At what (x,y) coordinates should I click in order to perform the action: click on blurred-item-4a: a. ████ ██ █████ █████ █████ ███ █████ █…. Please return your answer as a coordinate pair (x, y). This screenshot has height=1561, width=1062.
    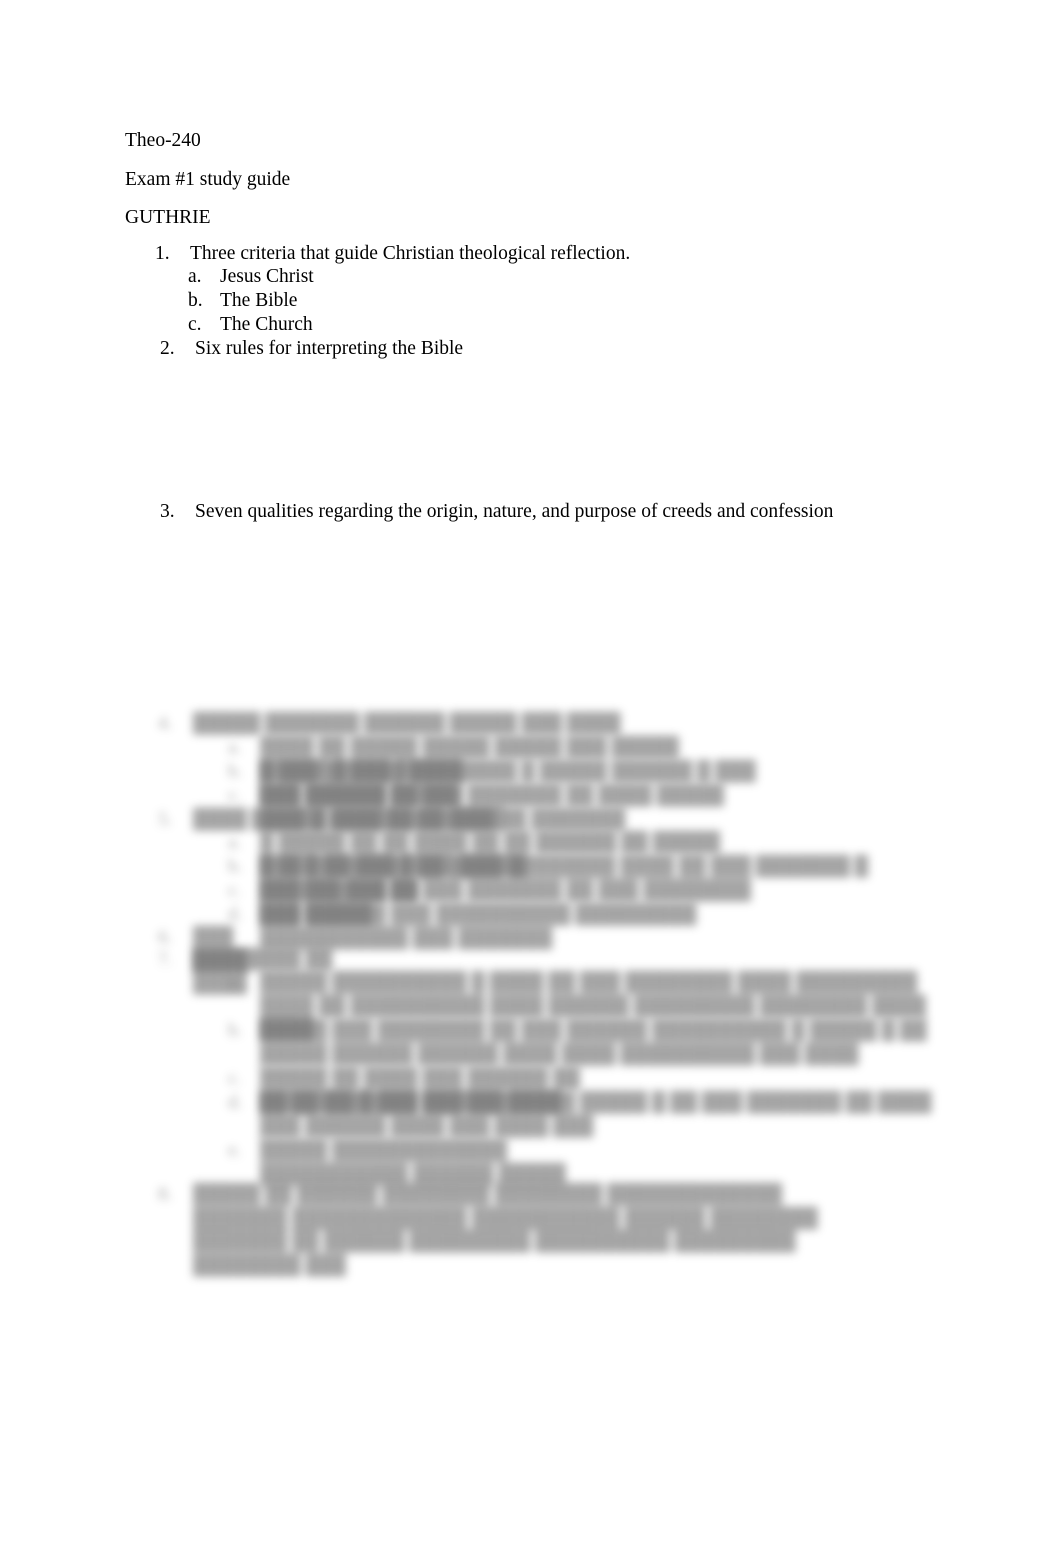
    Looking at the image, I should click on (488, 759).